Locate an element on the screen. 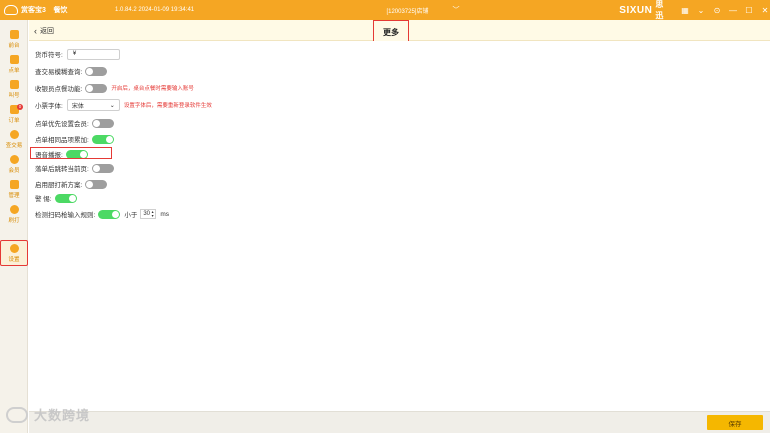 The width and height of the screenshot is (770, 433). setting-jump-after-order: 落单后跳转当前页: is located at coordinates (74, 168).